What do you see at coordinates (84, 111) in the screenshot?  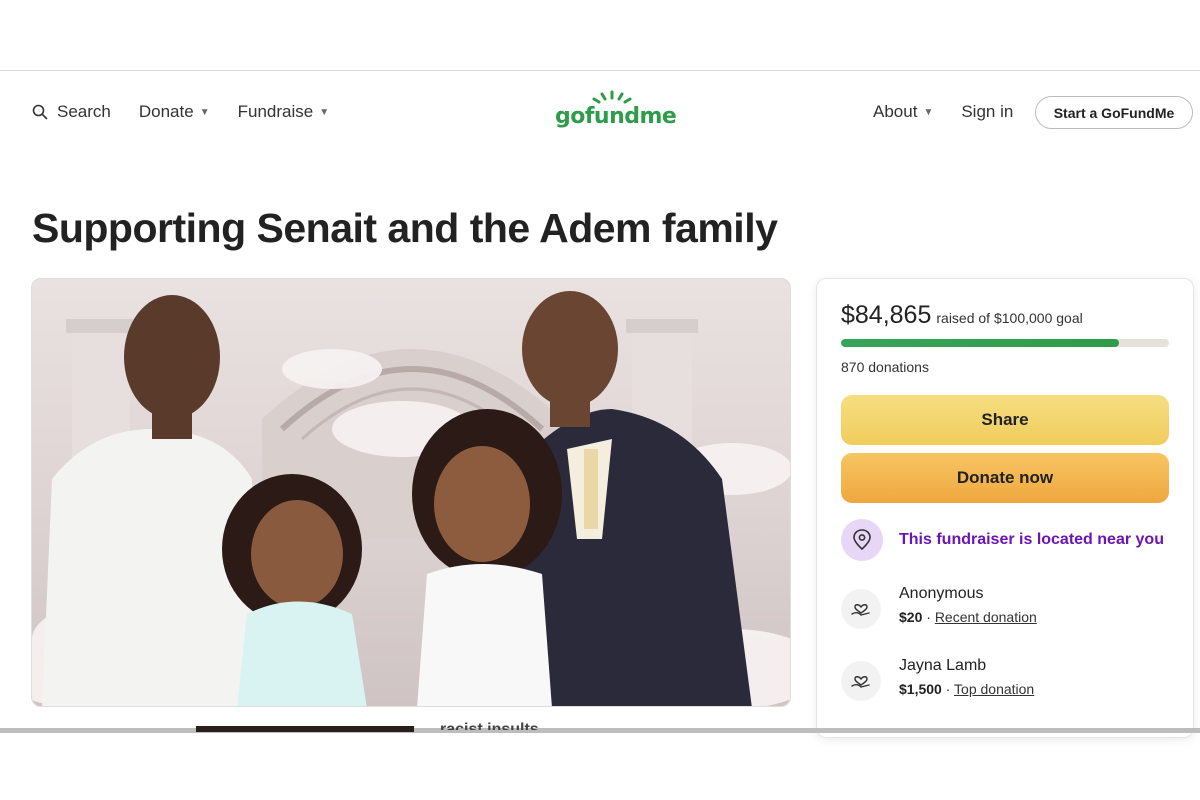 I see `search-label: Search` at bounding box center [84, 111].